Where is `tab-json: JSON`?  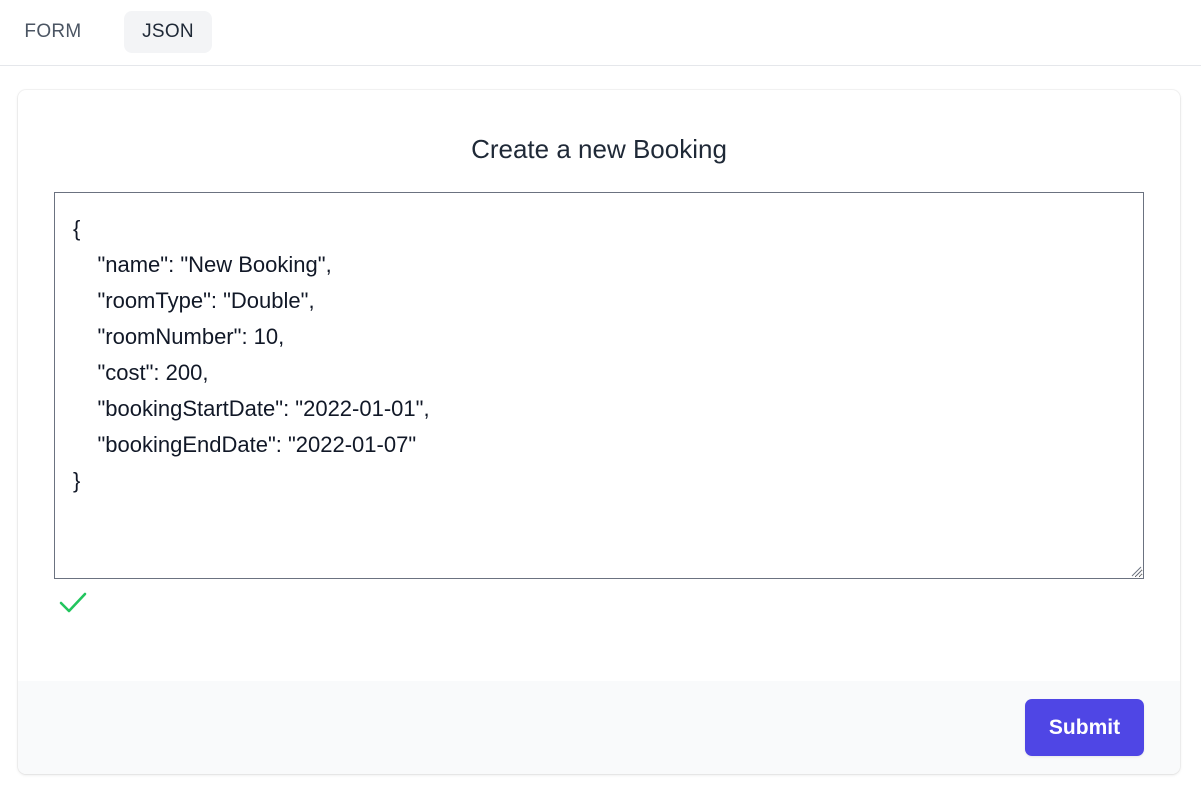 tab-json: JSON is located at coordinates (168, 32).